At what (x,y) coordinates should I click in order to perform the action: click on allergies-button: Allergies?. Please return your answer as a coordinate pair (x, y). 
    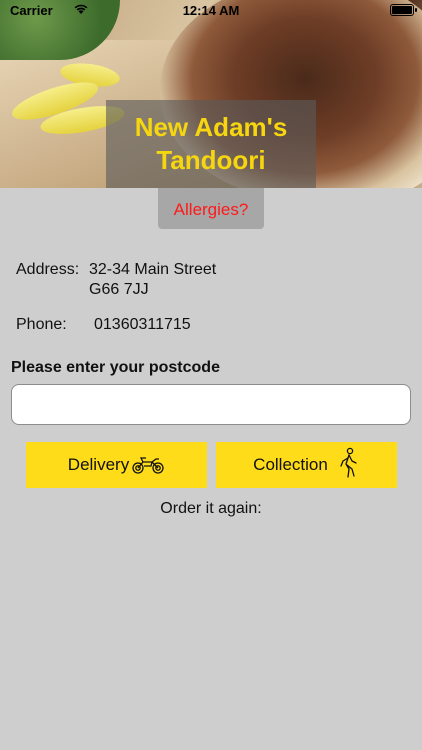
    Looking at the image, I should click on (211, 208).